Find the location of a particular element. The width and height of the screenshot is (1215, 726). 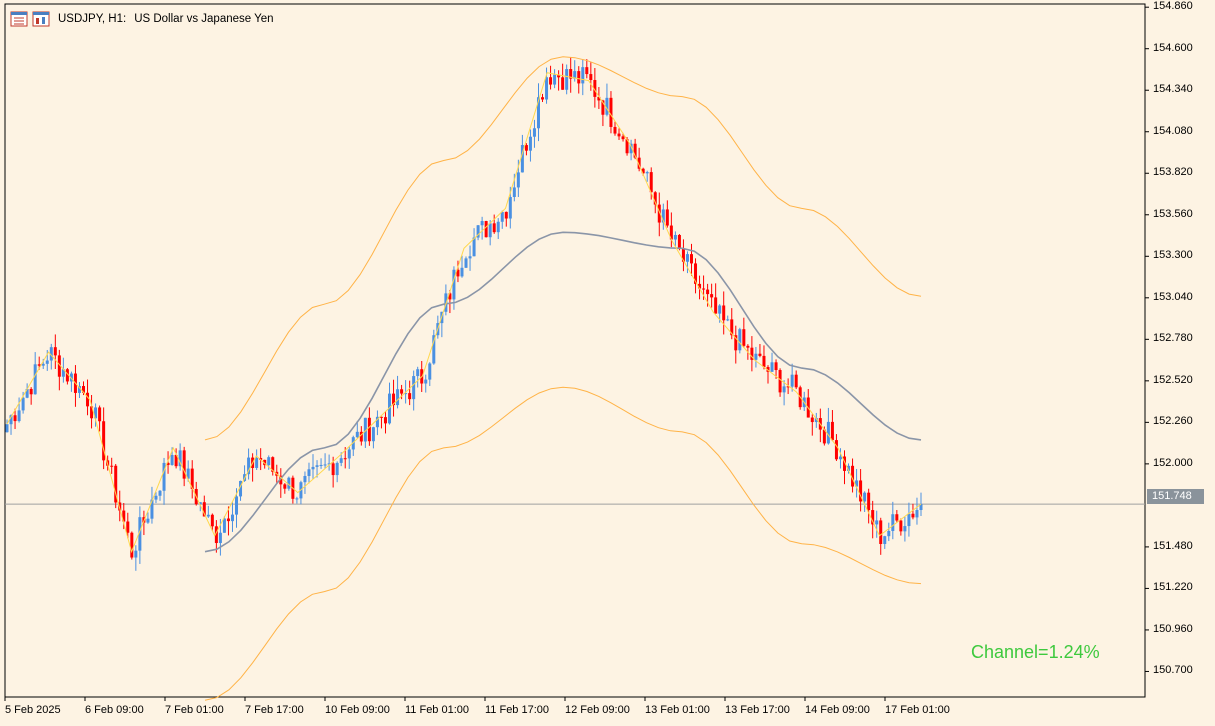

y-tick-label: 152.000 is located at coordinates (1173, 462).